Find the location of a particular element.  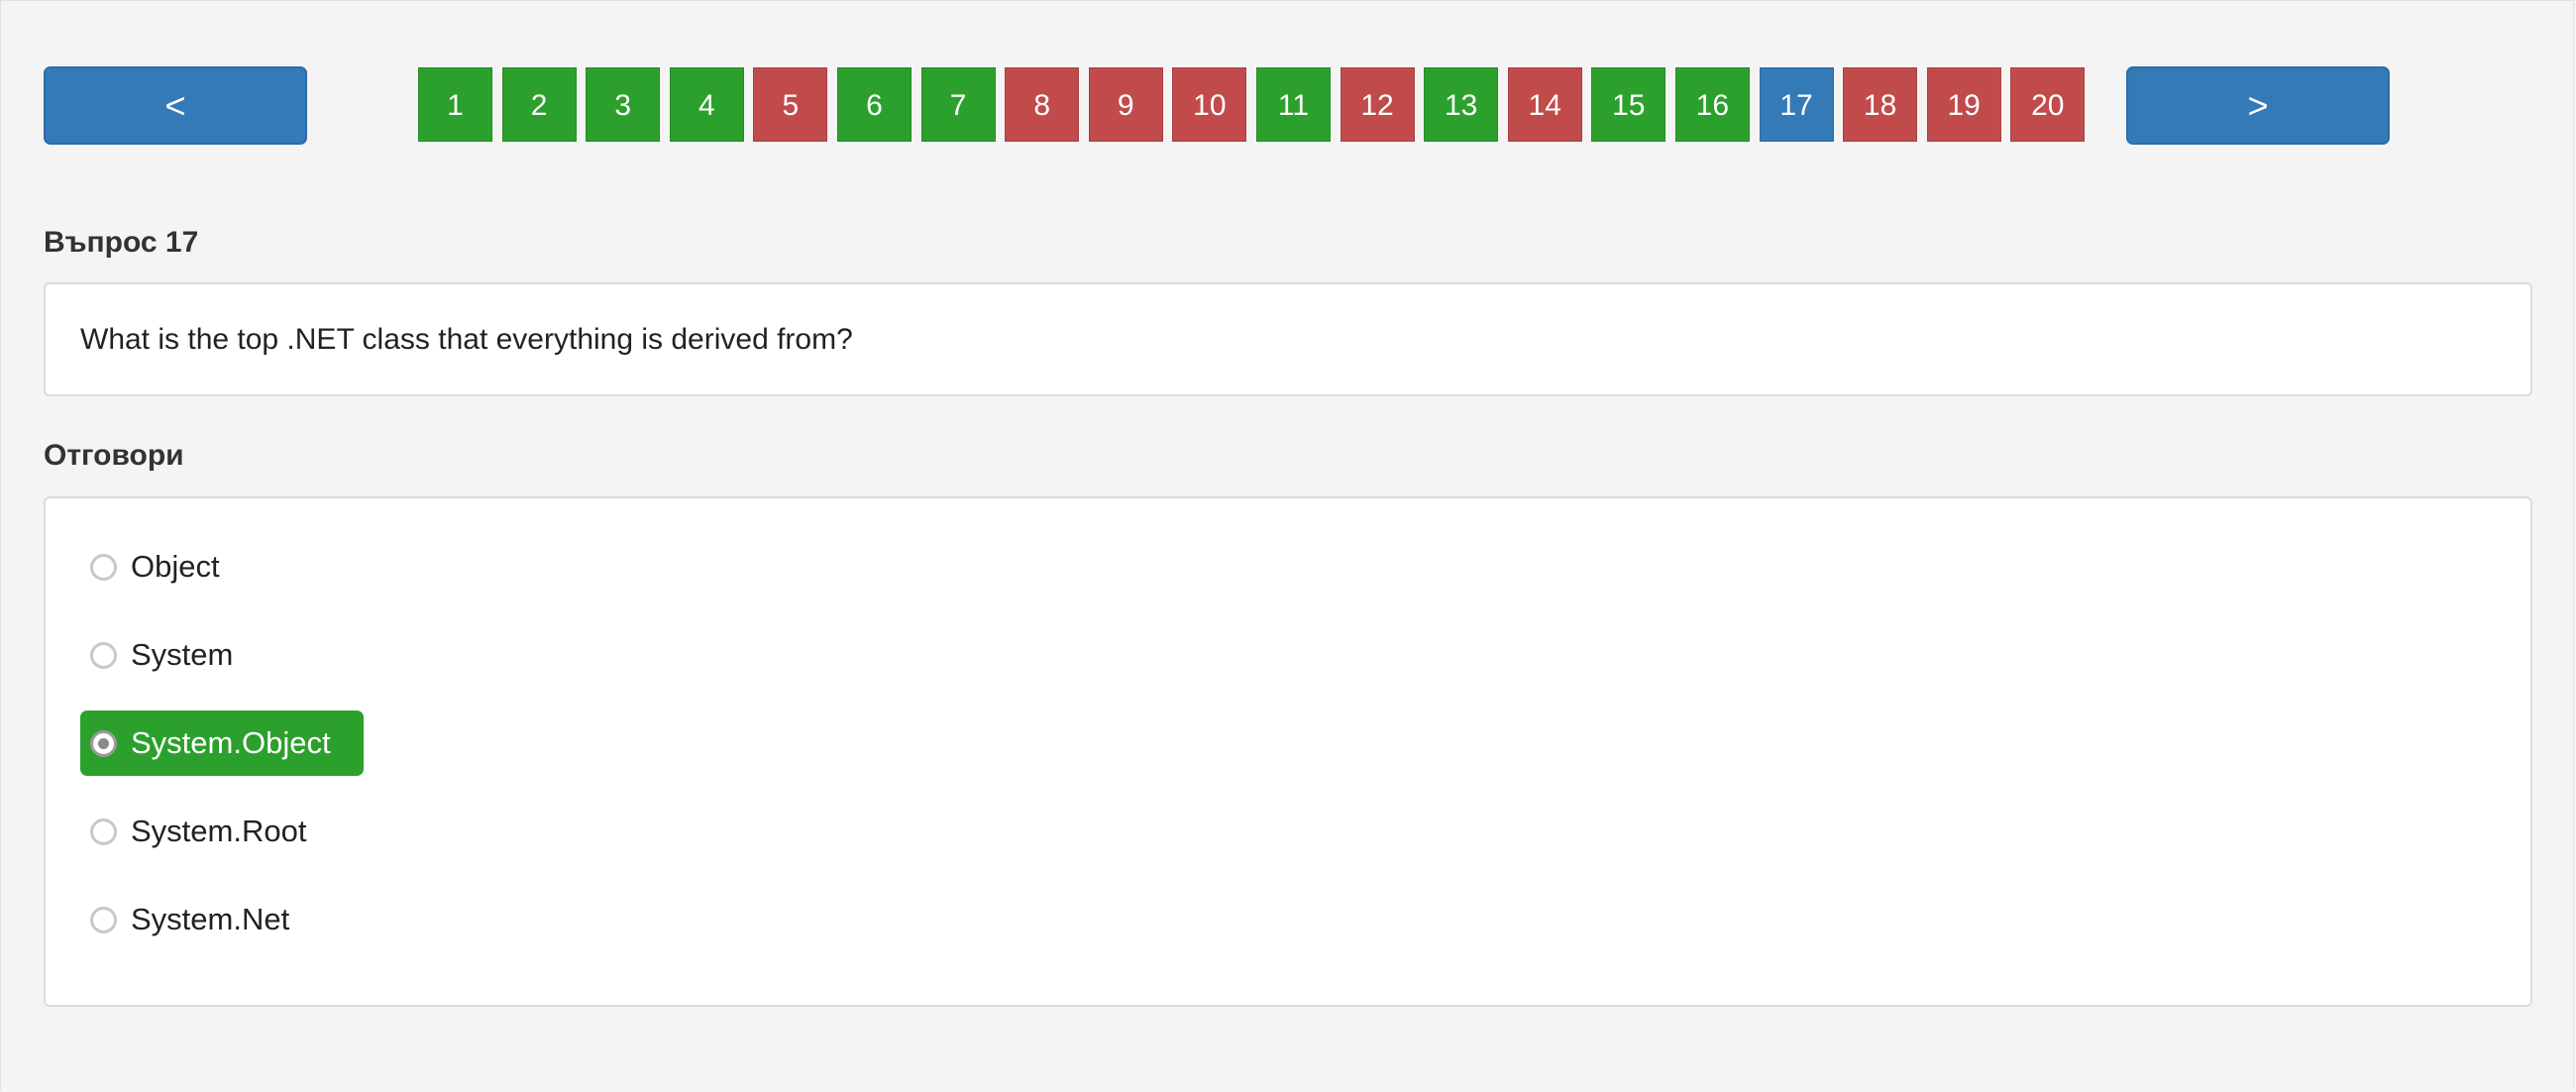

page-button-5: 5 is located at coordinates (790, 104).